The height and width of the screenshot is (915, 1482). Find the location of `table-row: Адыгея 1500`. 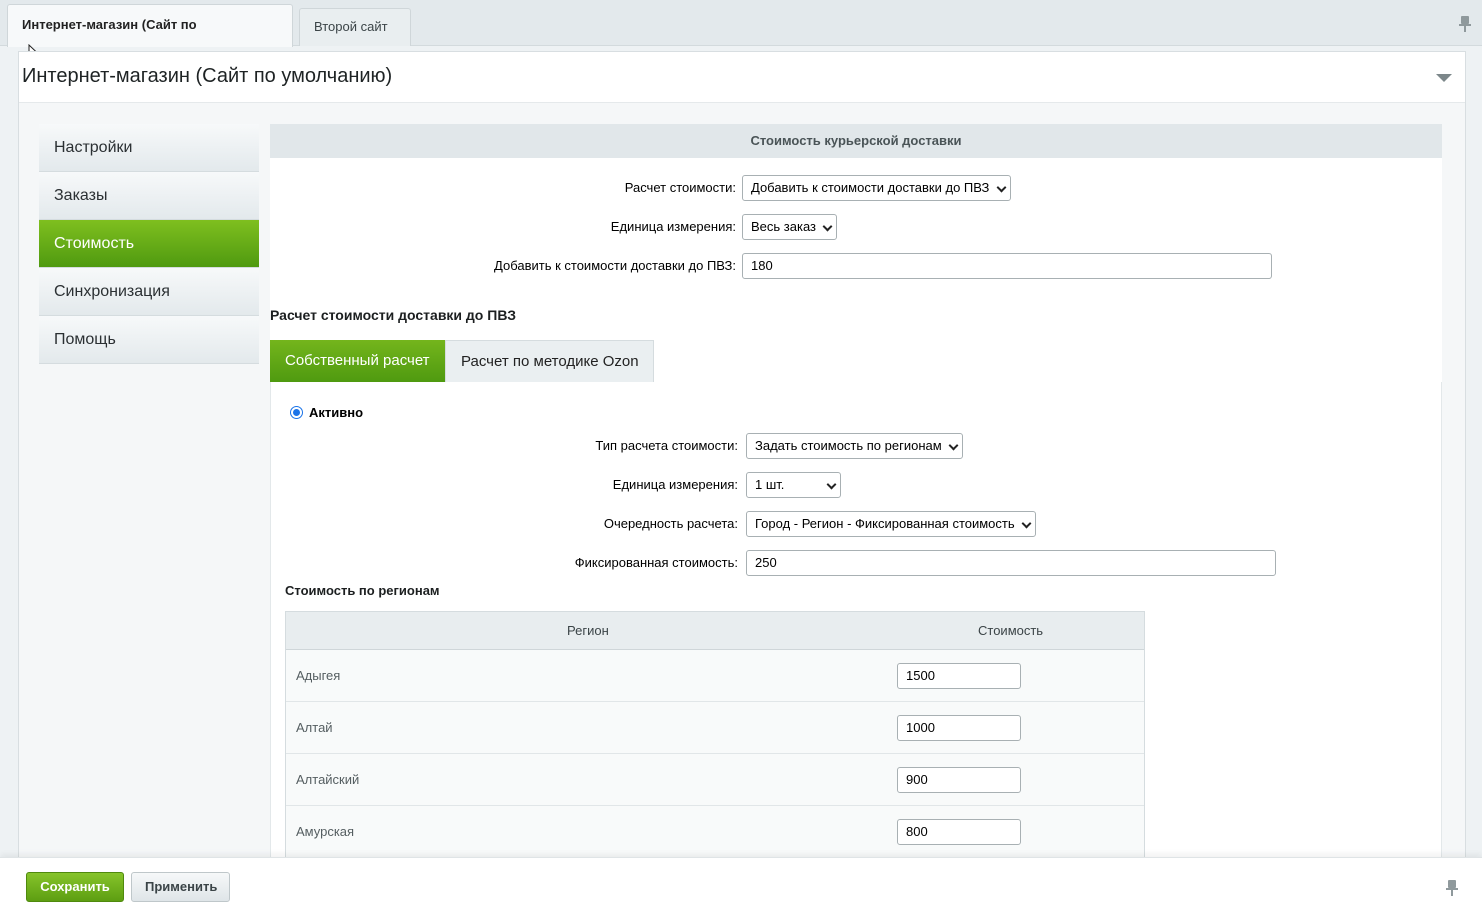

table-row: Адыгея 1500 is located at coordinates (715, 676).